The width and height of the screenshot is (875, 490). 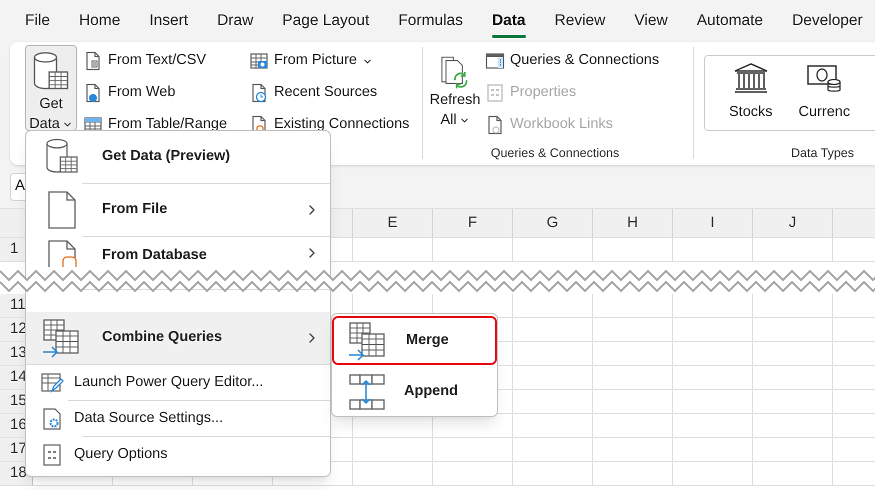 What do you see at coordinates (509, 24) in the screenshot?
I see `ribbon-tab: Data` at bounding box center [509, 24].